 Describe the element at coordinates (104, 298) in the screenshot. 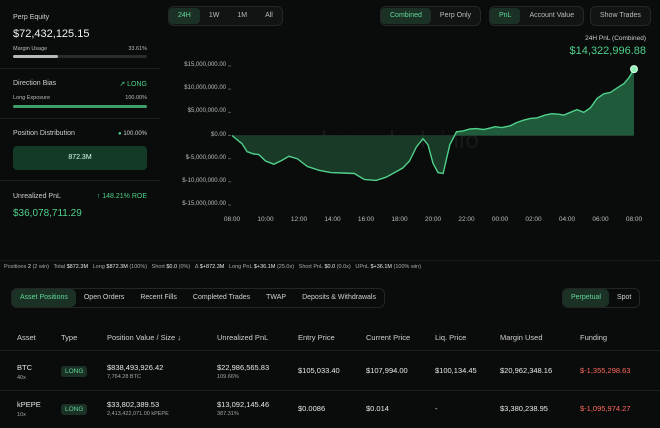

I see `tab-open-orders: Open Orders` at that location.